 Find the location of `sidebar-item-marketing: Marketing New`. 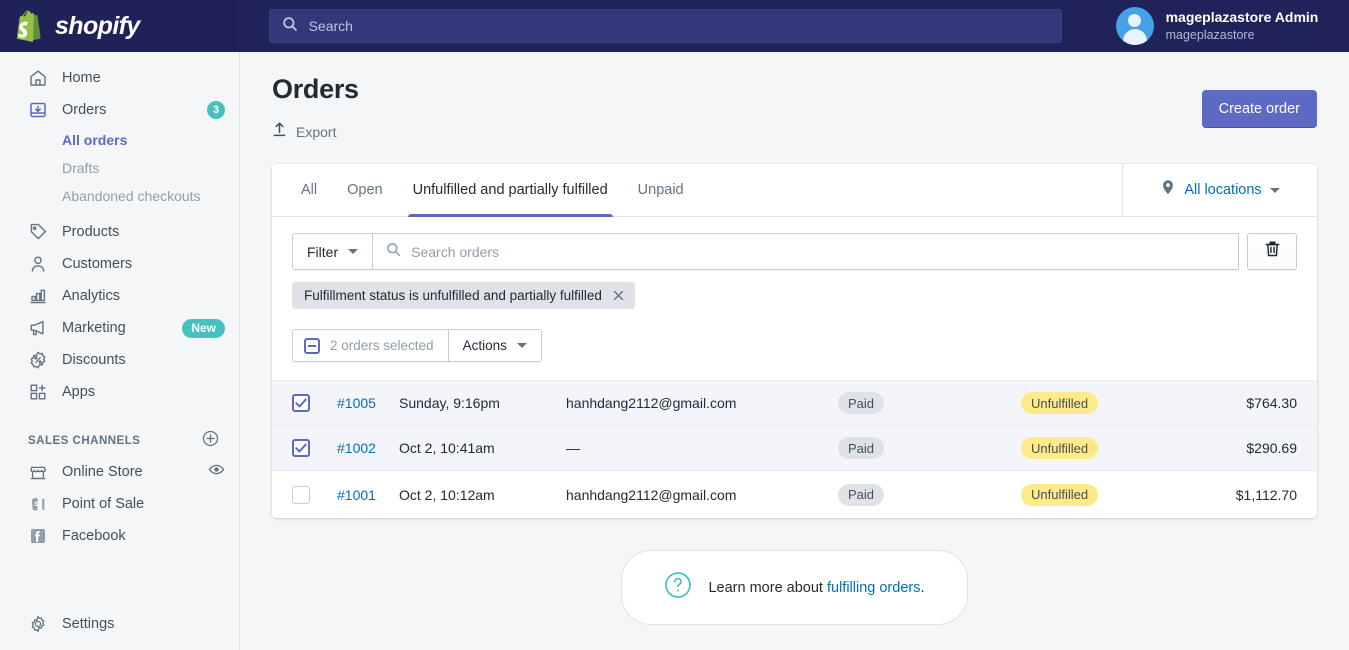

sidebar-item-marketing: Marketing New is located at coordinates (119, 328).